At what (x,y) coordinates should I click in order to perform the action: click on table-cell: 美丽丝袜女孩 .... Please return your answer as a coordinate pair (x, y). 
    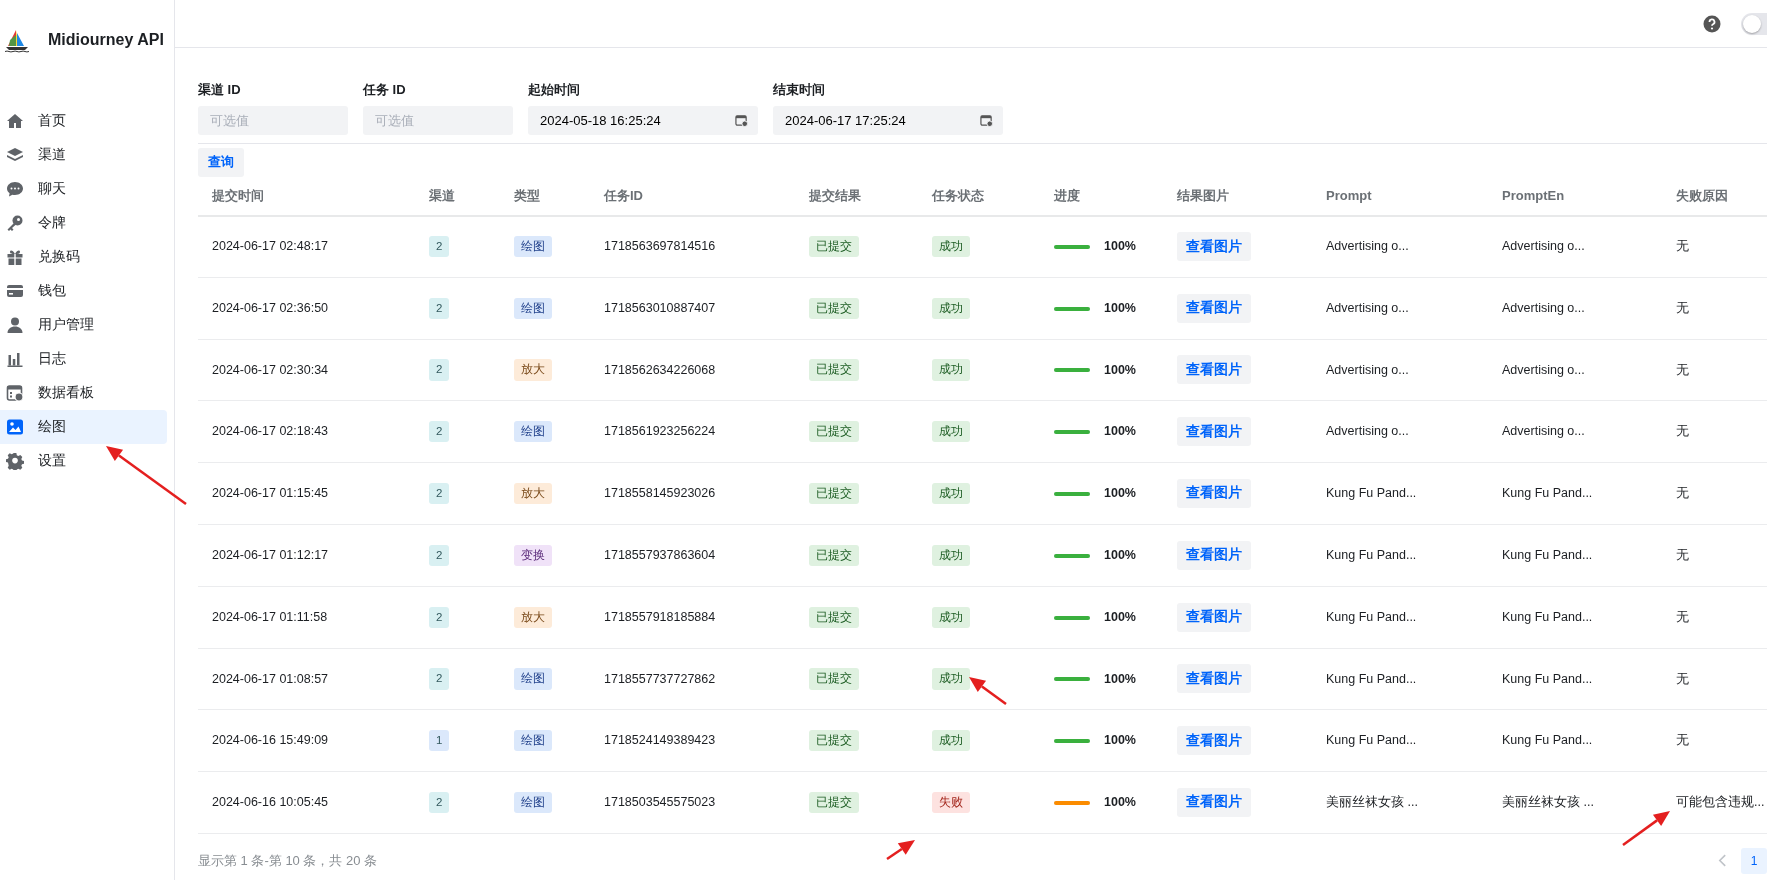
    Looking at the image, I should click on (1548, 802).